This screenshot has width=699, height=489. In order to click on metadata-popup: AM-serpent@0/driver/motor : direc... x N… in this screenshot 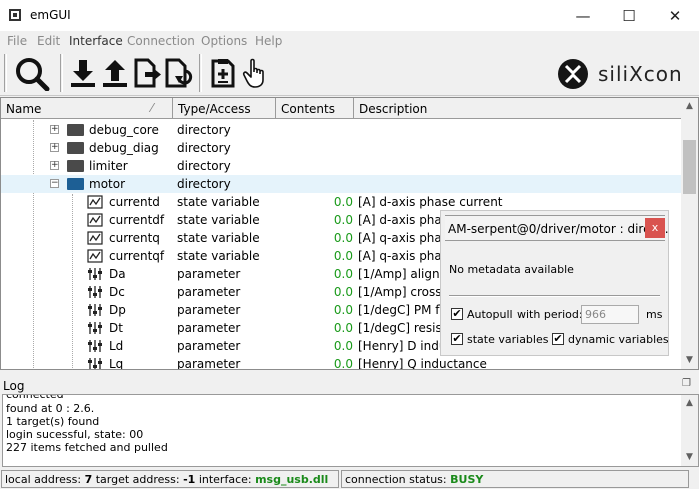, I will do `click(554, 283)`.